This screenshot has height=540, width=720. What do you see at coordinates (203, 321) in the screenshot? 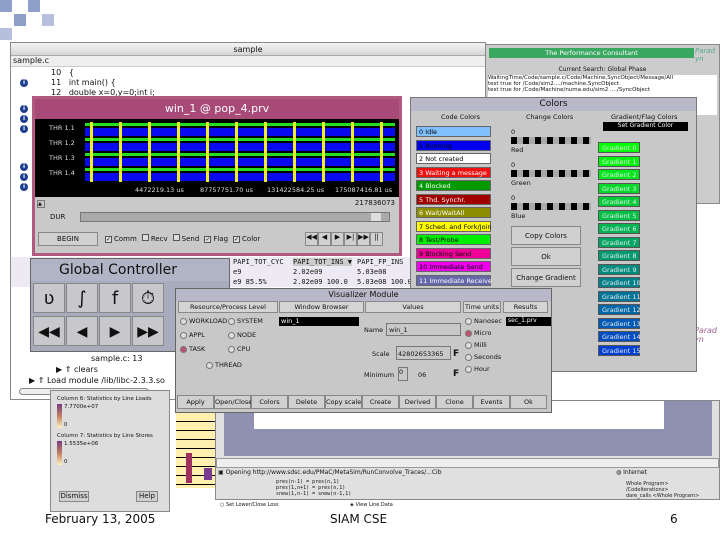
I see `level-radio: WORKLOAD` at bounding box center [203, 321].